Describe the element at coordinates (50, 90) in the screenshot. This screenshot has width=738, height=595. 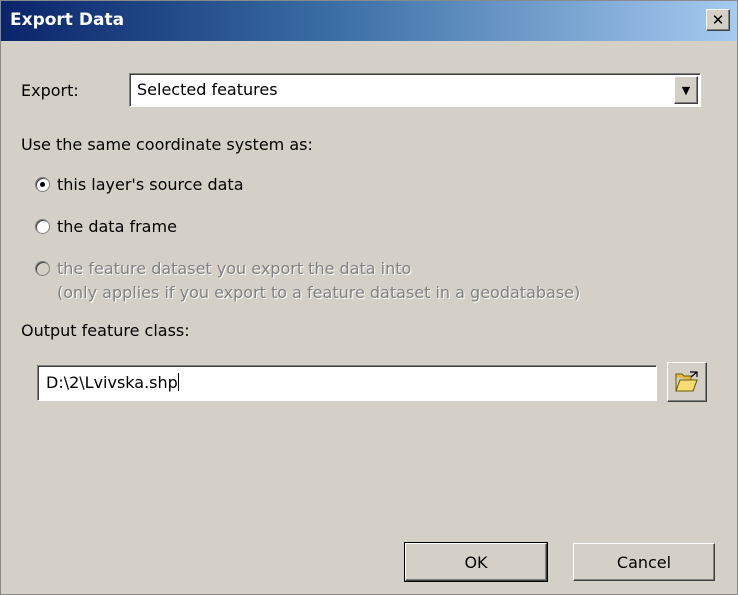
I see `export-label: Export:` at that location.